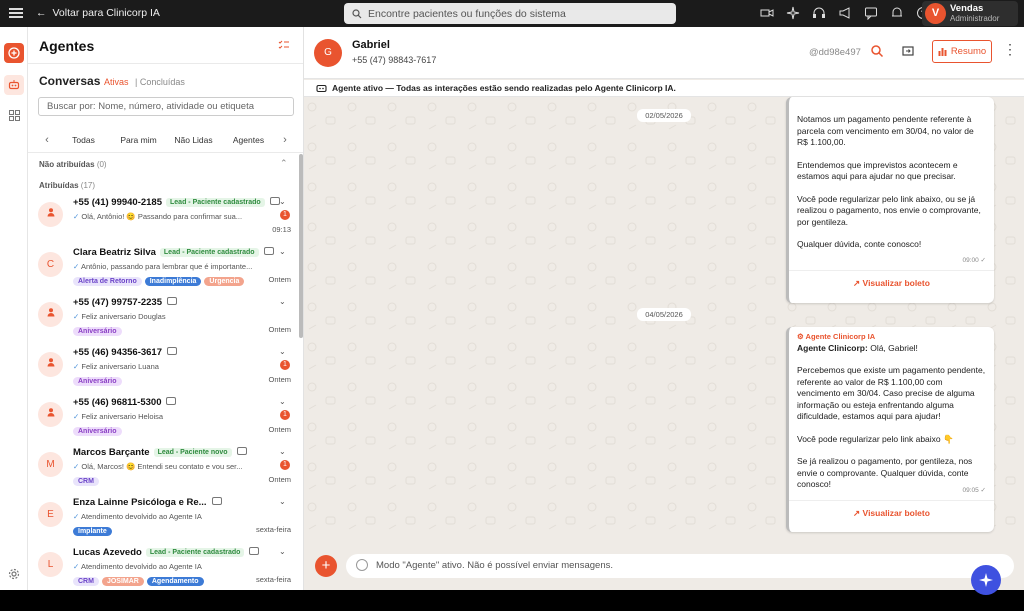 The height and width of the screenshot is (611, 1024). Describe the element at coordinates (273, 579) in the screenshot. I see `message-time: sexta-feira` at that location.